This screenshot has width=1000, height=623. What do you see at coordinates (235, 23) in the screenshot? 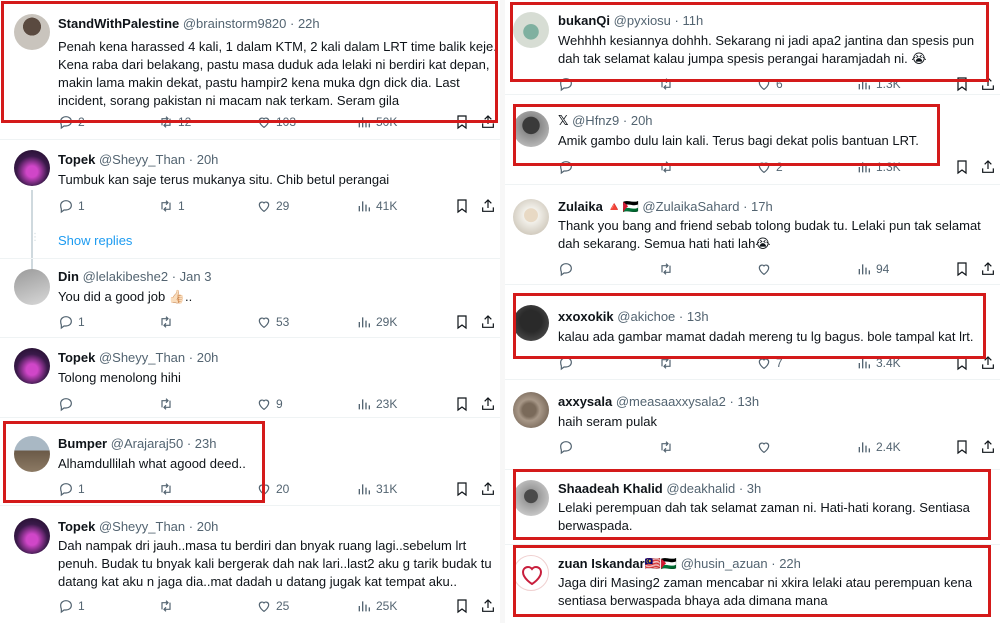
I see `user-handle: @brainstorm9820` at bounding box center [235, 23].